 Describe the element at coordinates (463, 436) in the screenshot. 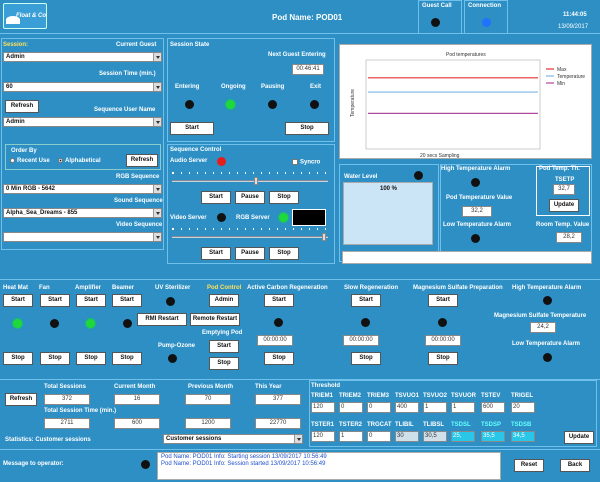

I see `threshold-field-input: 25,` at that location.